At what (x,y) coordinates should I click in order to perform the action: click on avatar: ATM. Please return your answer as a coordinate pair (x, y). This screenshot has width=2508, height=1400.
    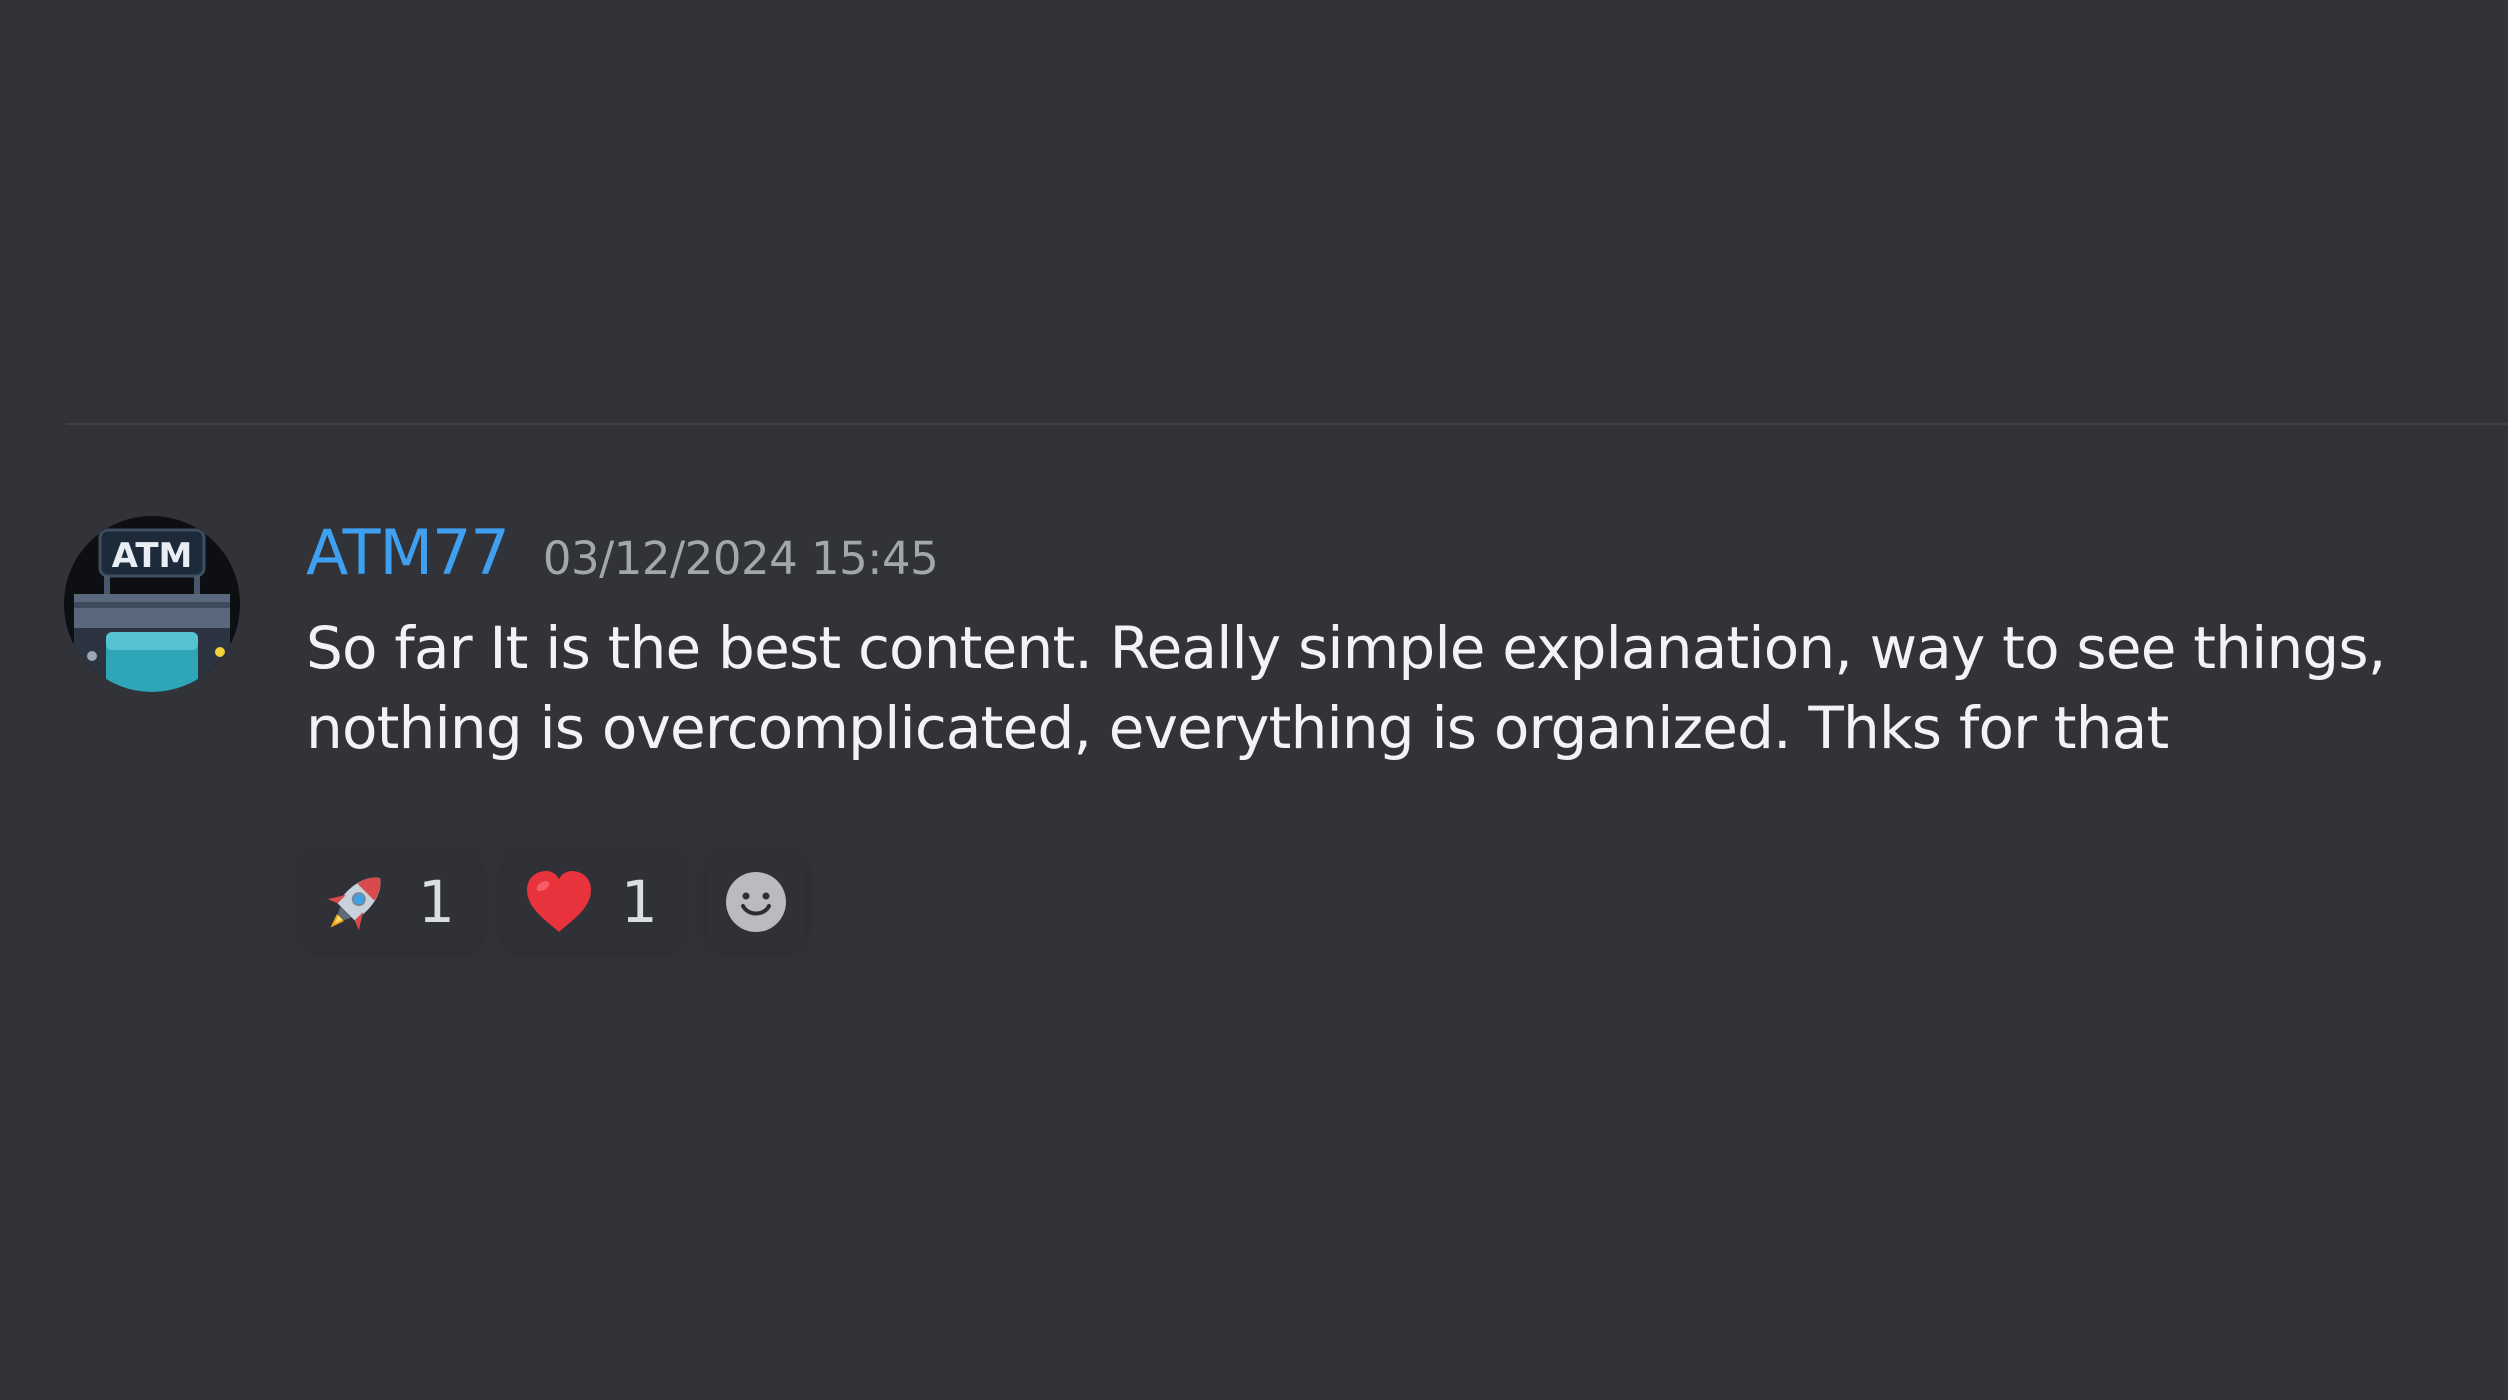
    Looking at the image, I should click on (152, 604).